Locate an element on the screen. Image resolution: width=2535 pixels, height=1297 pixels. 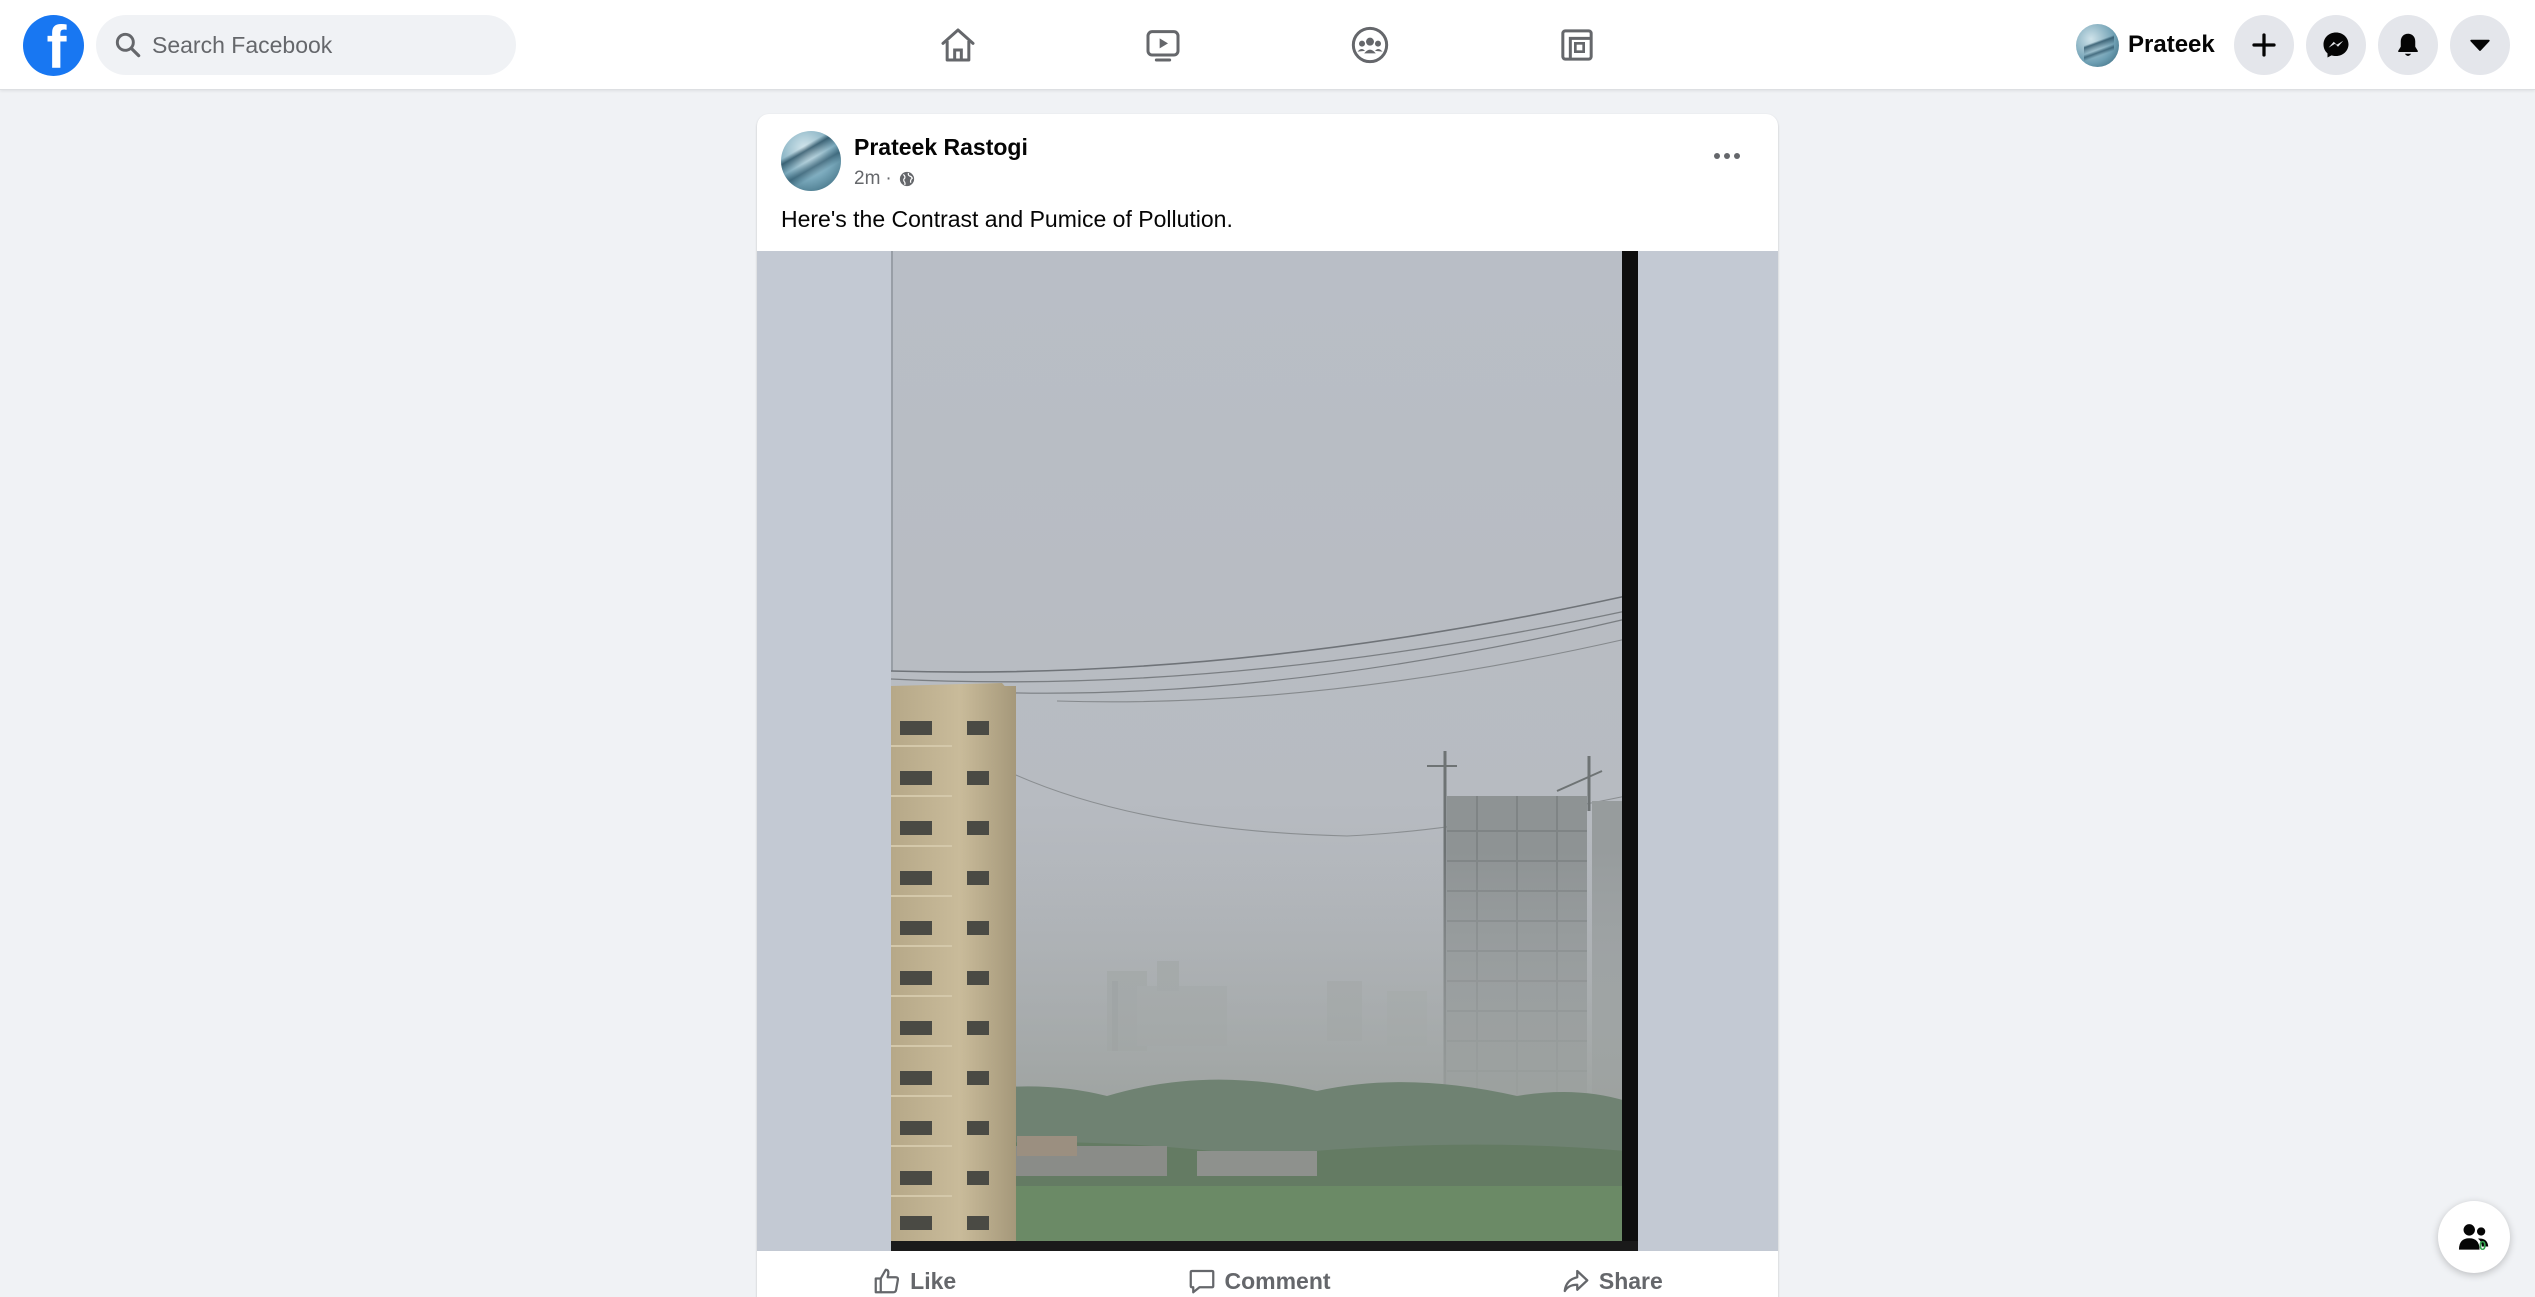
notifications-button is located at coordinates (2408, 45).